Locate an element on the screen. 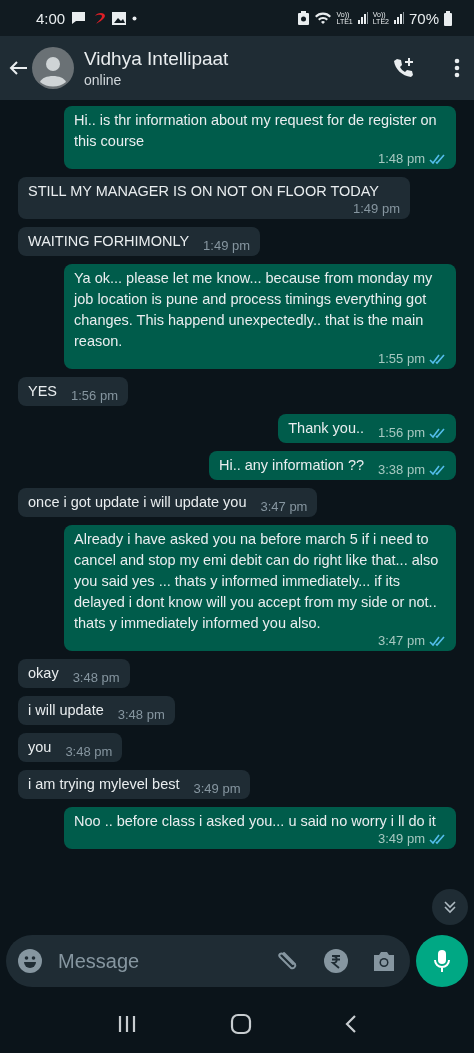 The height and width of the screenshot is (1053, 474). message-time: 3:38 pm is located at coordinates (401, 470).